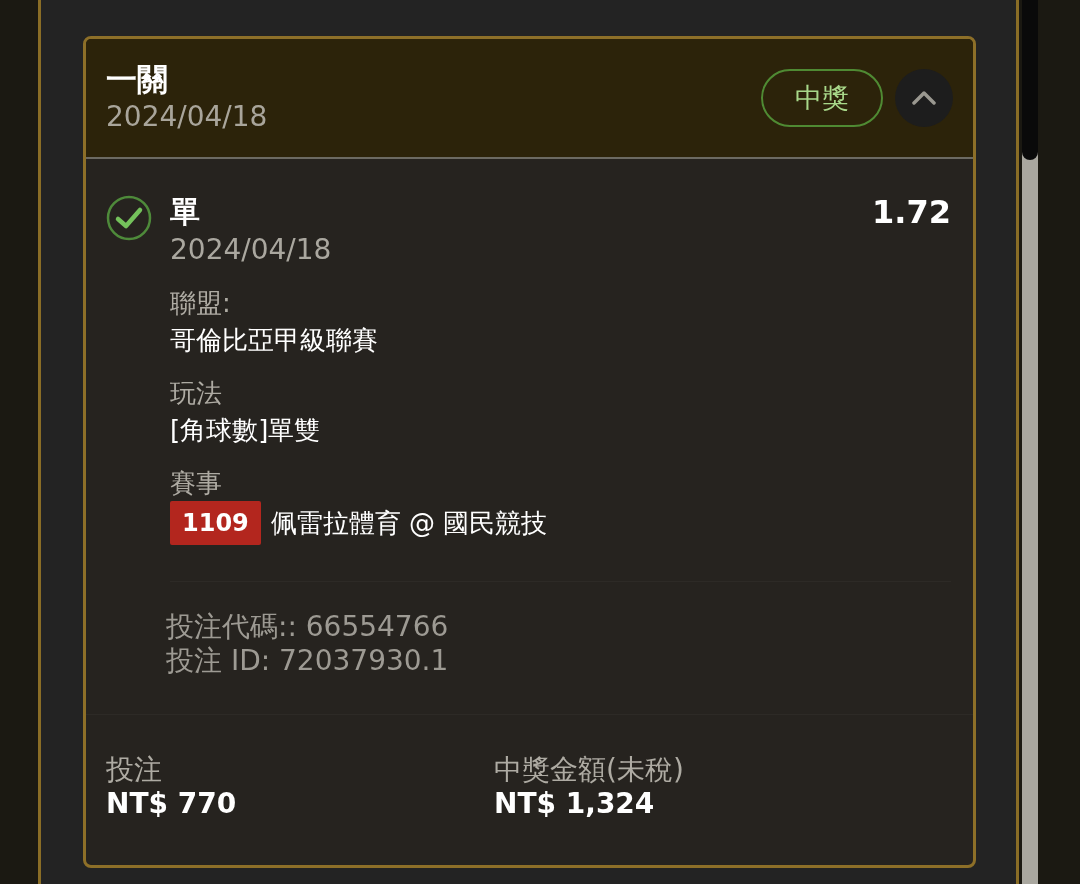 The height and width of the screenshot is (884, 1080). I want to click on detail-label: 賽事, so click(196, 483).